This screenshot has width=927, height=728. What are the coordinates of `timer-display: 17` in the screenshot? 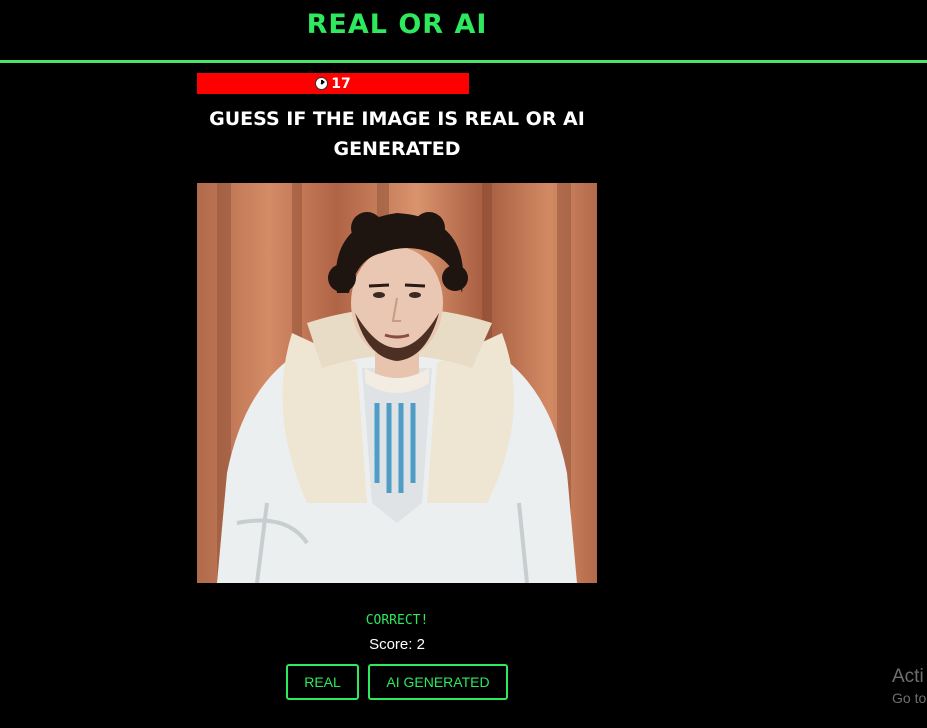 It's located at (333, 83).